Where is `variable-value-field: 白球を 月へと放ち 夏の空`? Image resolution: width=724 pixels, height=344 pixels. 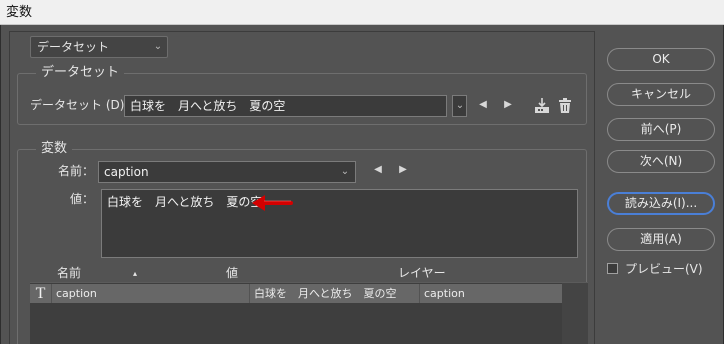 variable-value-field: 白球を 月へと放ち 夏の空 is located at coordinates (339, 223).